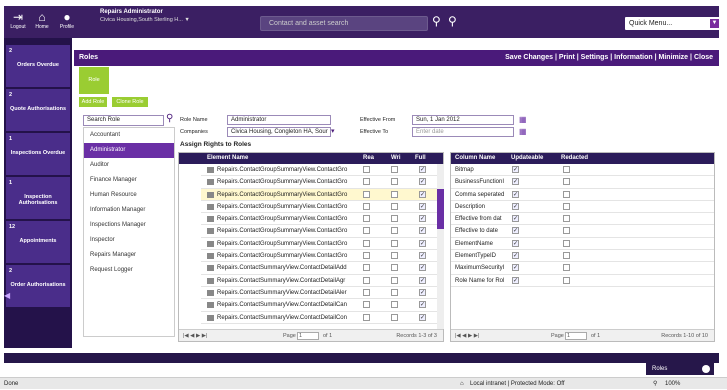  Describe the element at coordinates (655, 384) in the screenshot. I see `zoom-icon: ⚲` at that location.